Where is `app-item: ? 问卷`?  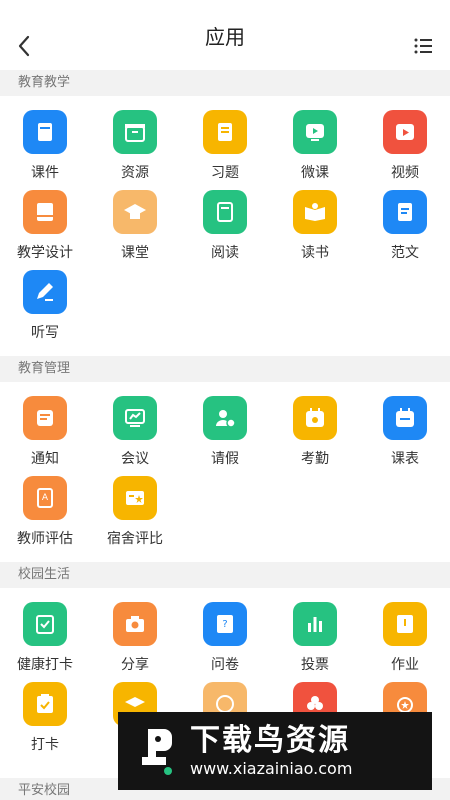 app-item: ? 问卷 is located at coordinates (225, 642).